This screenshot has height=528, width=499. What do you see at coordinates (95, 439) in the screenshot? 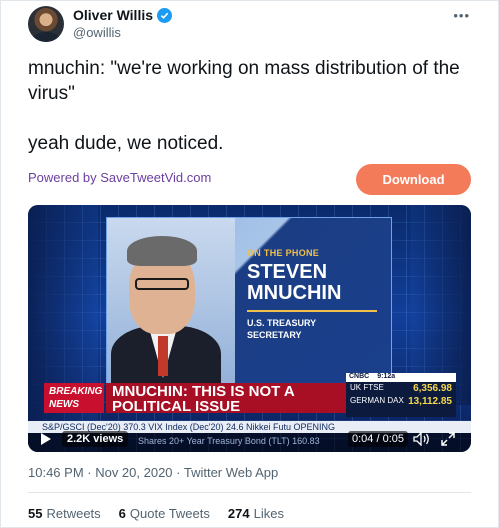
I see `view-count: 2.2K views` at bounding box center [95, 439].